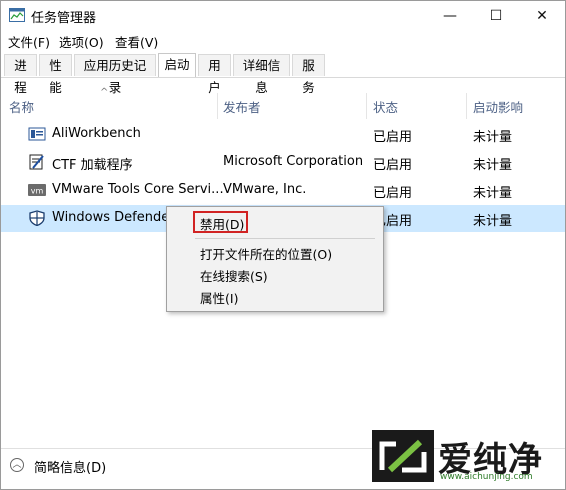  Describe the element at coordinates (283, 134) in the screenshot. I see `table-row: AliWorkbench 已启用 未计量` at that location.